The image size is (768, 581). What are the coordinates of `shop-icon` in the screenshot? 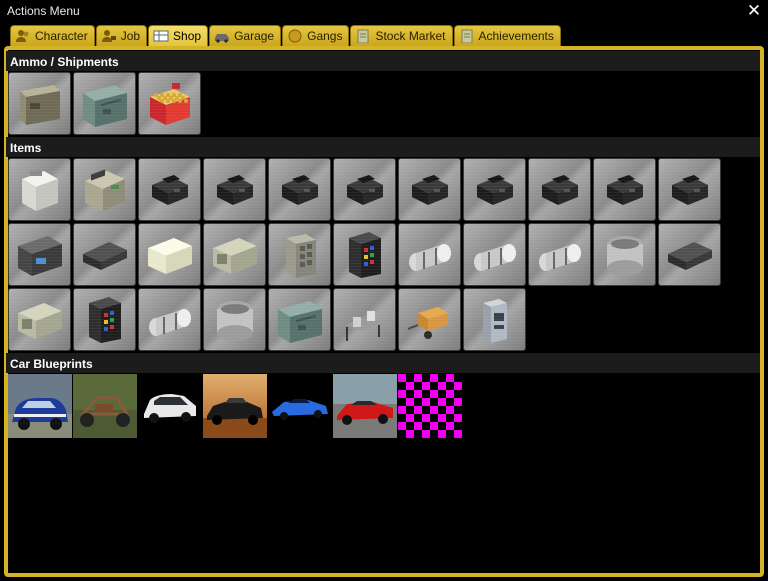 It's located at (161, 36).